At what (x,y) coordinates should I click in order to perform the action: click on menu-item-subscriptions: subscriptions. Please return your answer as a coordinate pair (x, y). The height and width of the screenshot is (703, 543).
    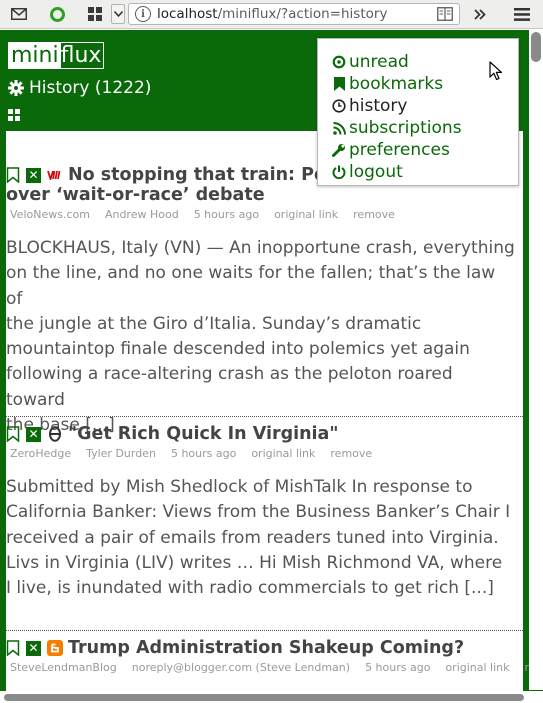
    Looking at the image, I should click on (396, 128).